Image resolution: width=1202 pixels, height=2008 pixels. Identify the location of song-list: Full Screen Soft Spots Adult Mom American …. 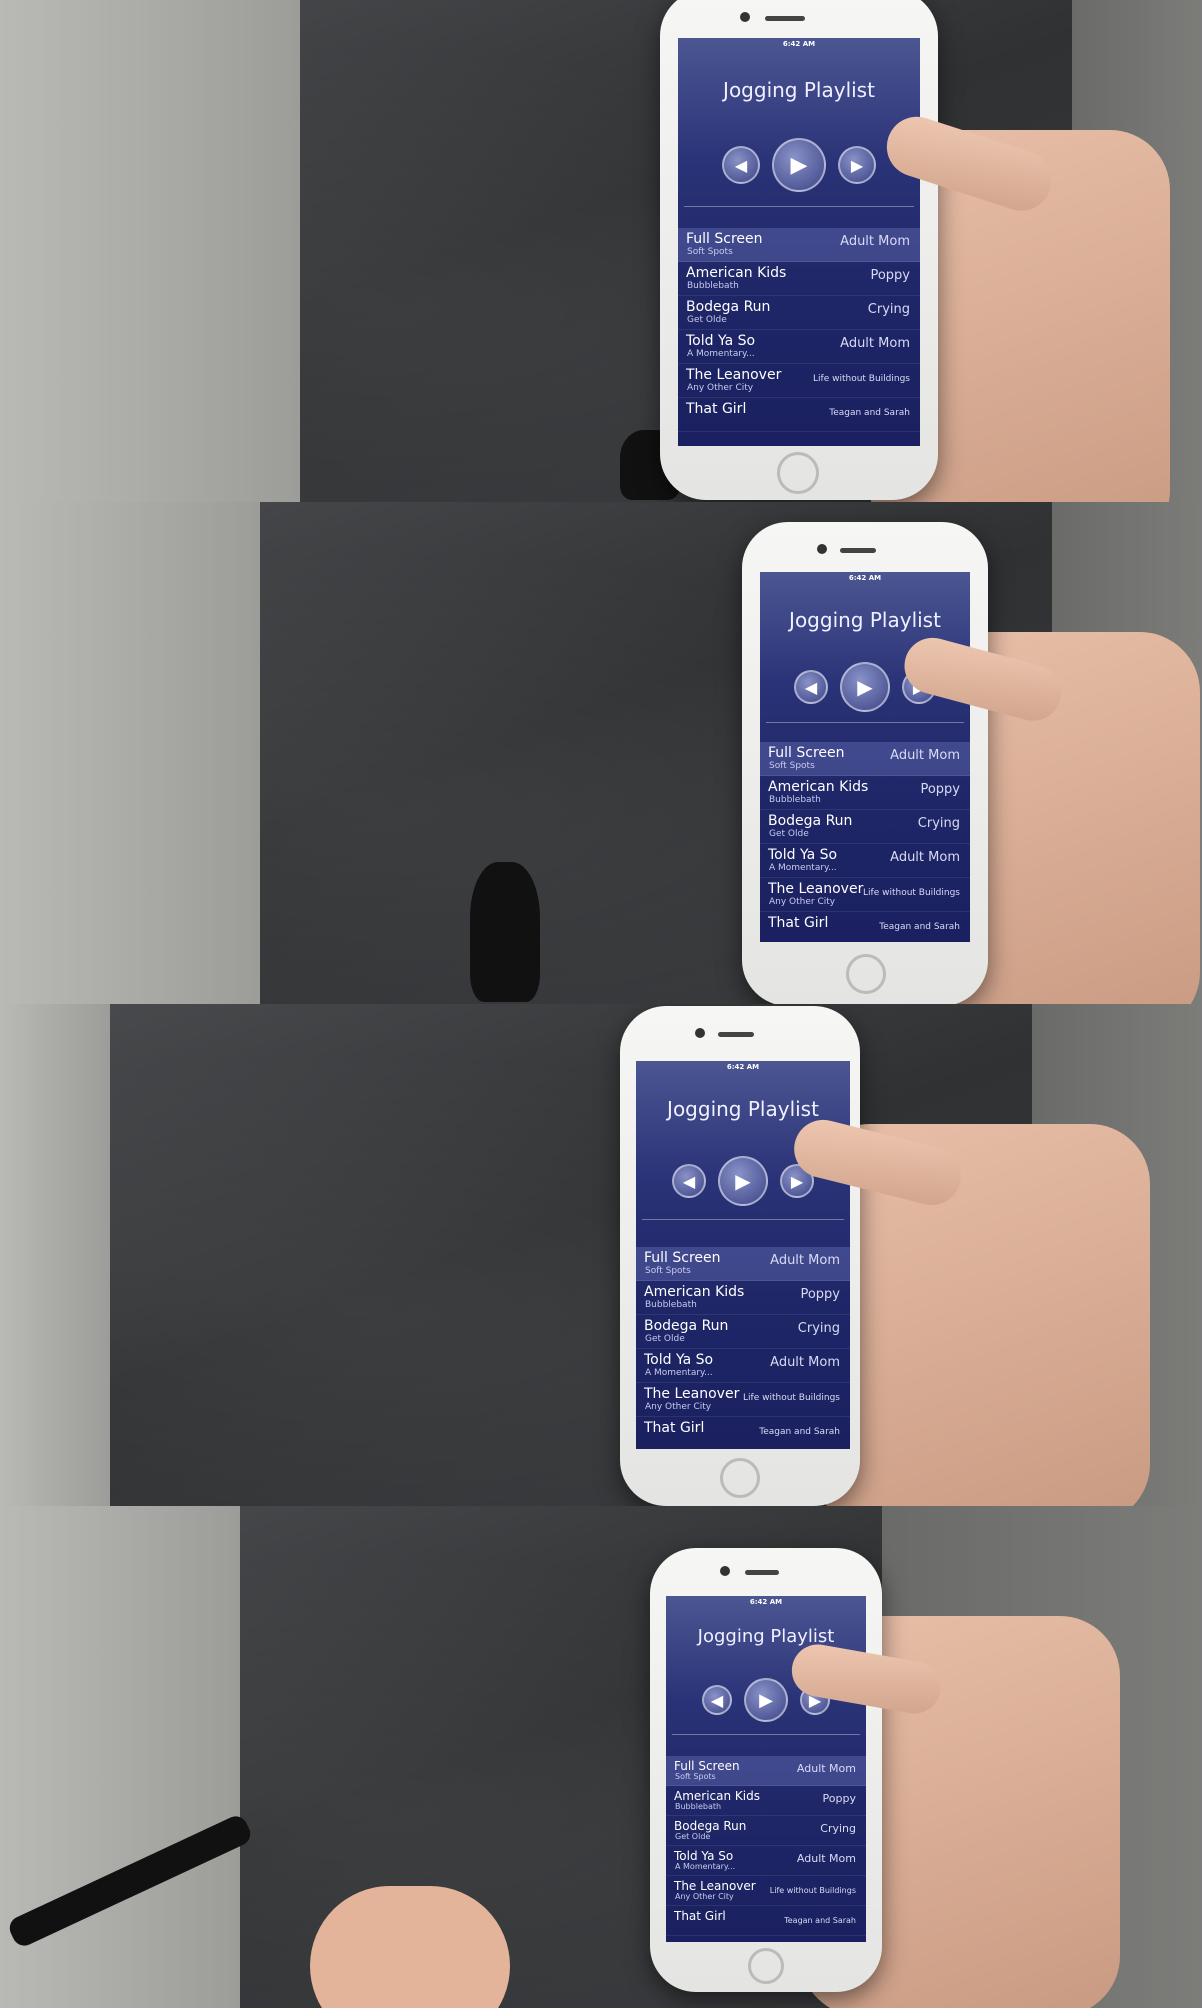
(743, 1348).